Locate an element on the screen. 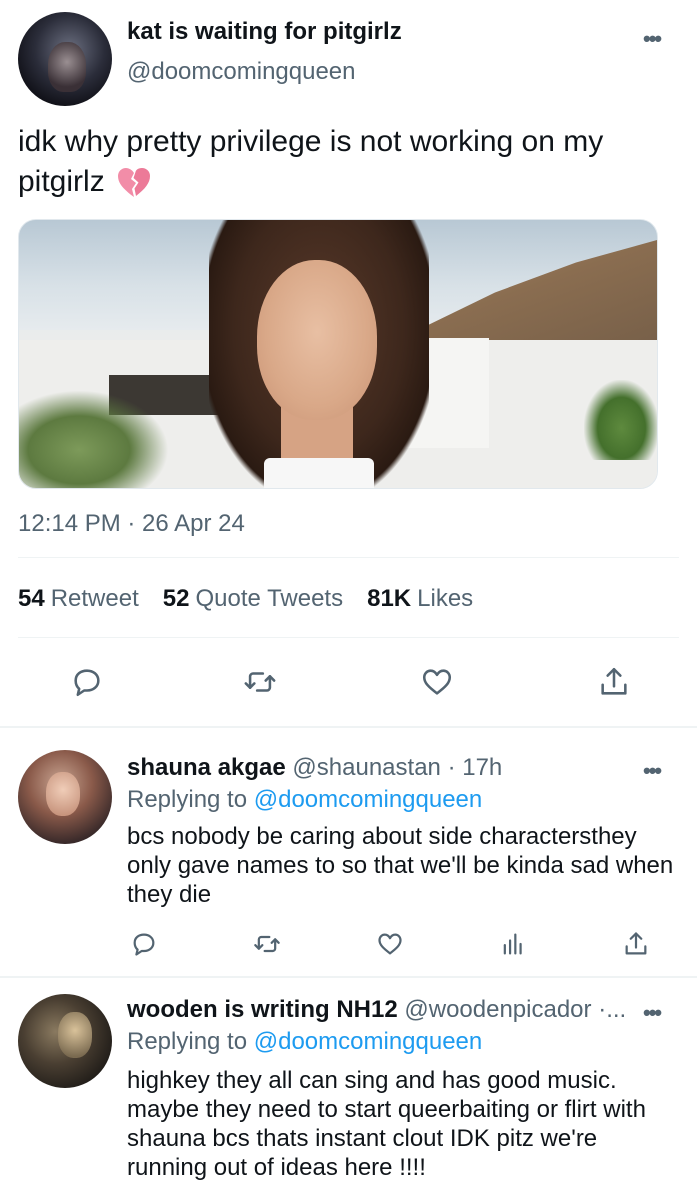 This screenshot has height=1200, width=697. photo-plant is located at coordinates (94, 439).